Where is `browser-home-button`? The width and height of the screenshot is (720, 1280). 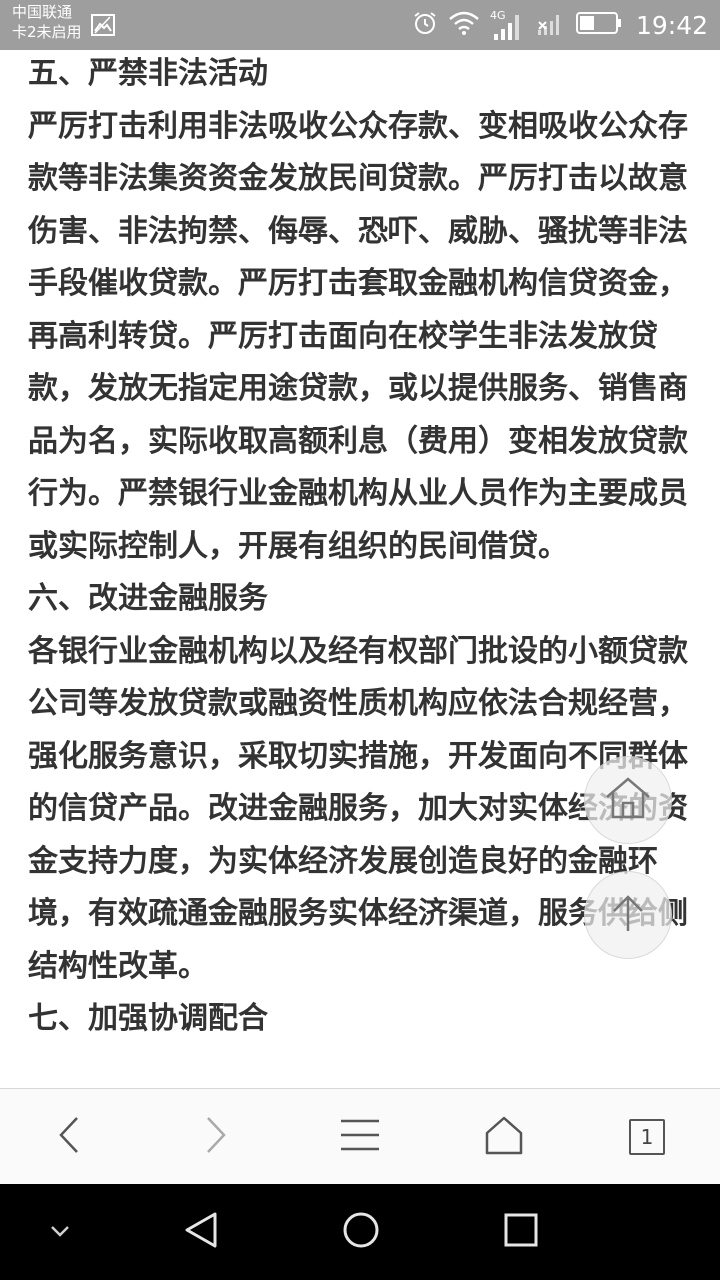 browser-home-button is located at coordinates (504, 1137).